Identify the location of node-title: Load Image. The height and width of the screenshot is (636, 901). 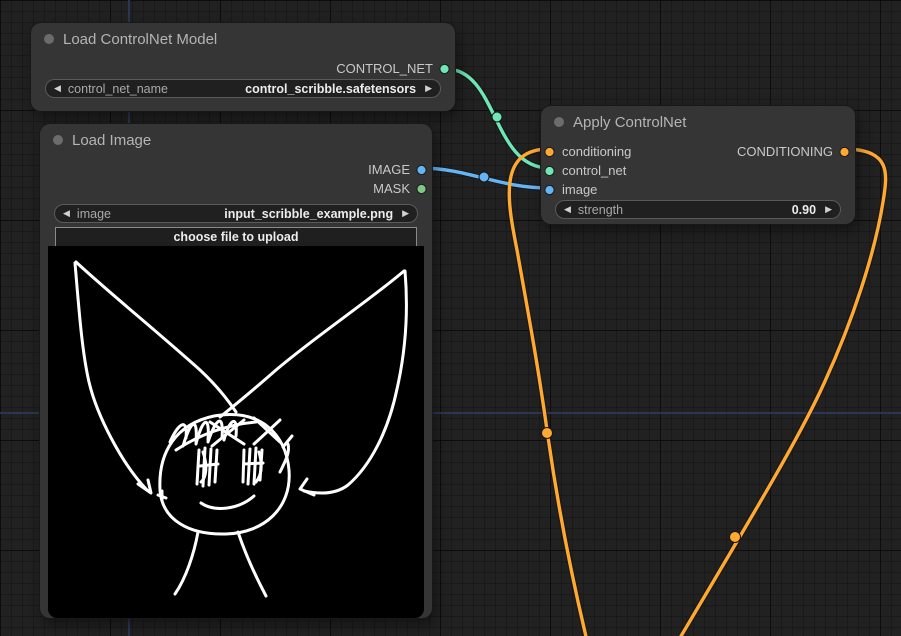
(112, 140).